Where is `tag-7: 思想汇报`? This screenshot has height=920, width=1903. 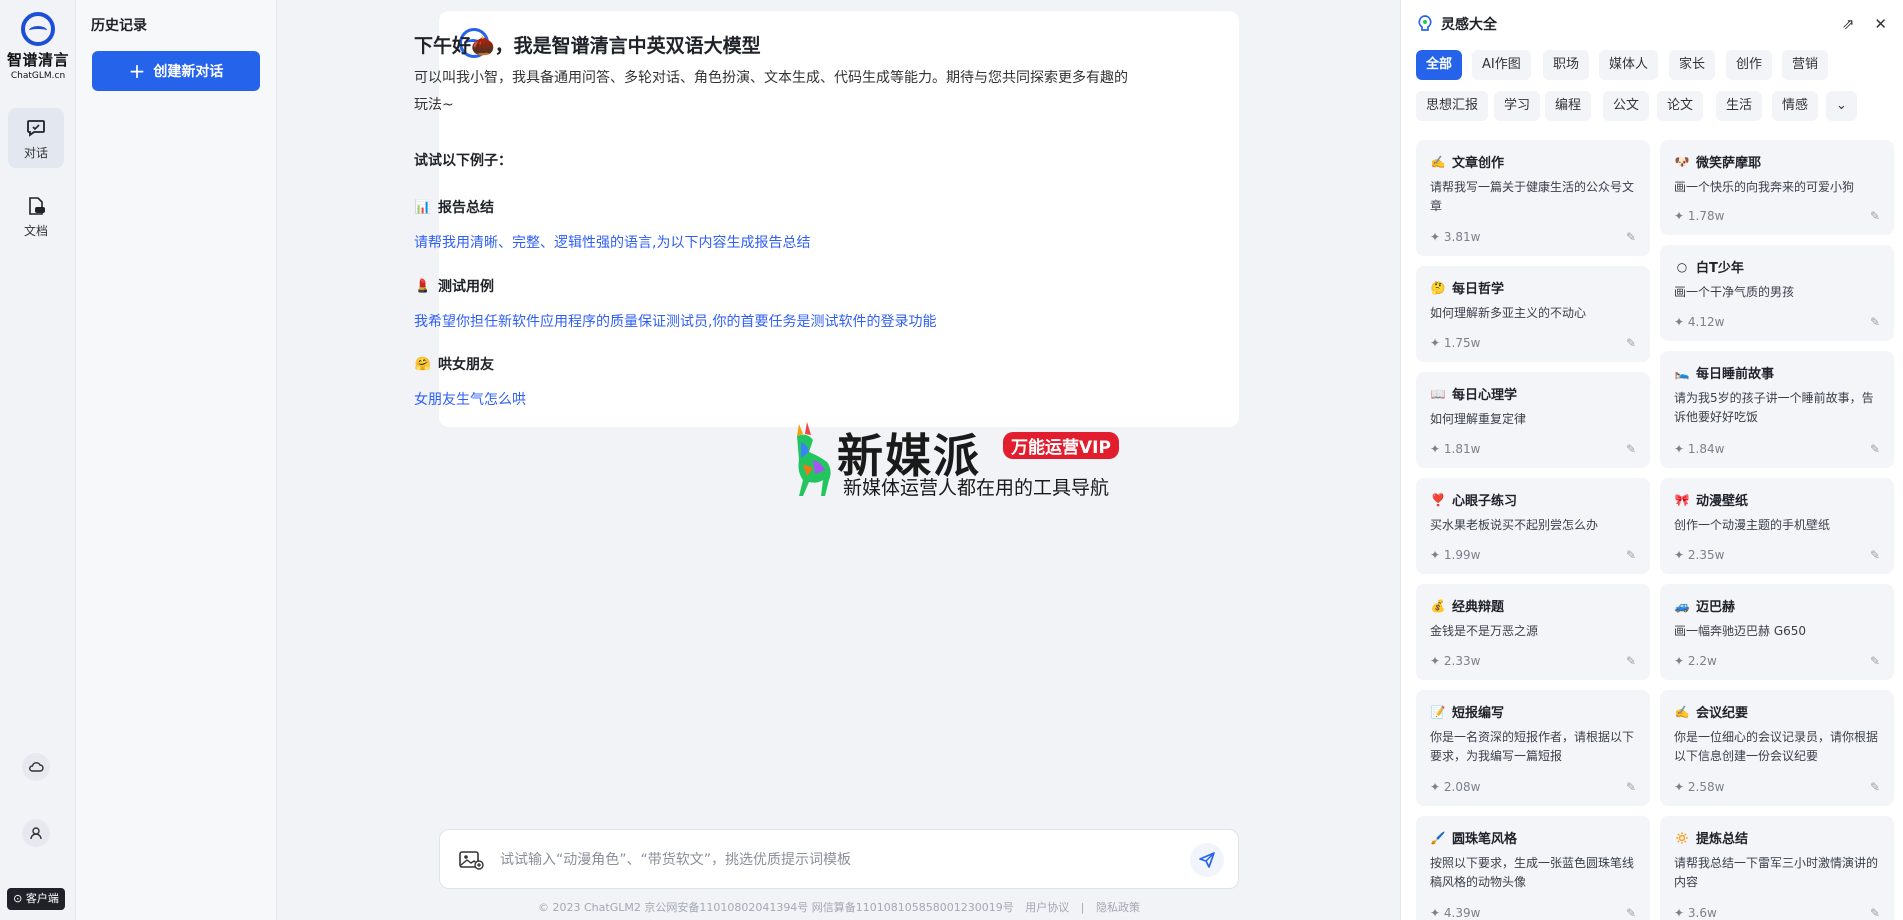 tag-7: 思想汇报 is located at coordinates (1452, 106).